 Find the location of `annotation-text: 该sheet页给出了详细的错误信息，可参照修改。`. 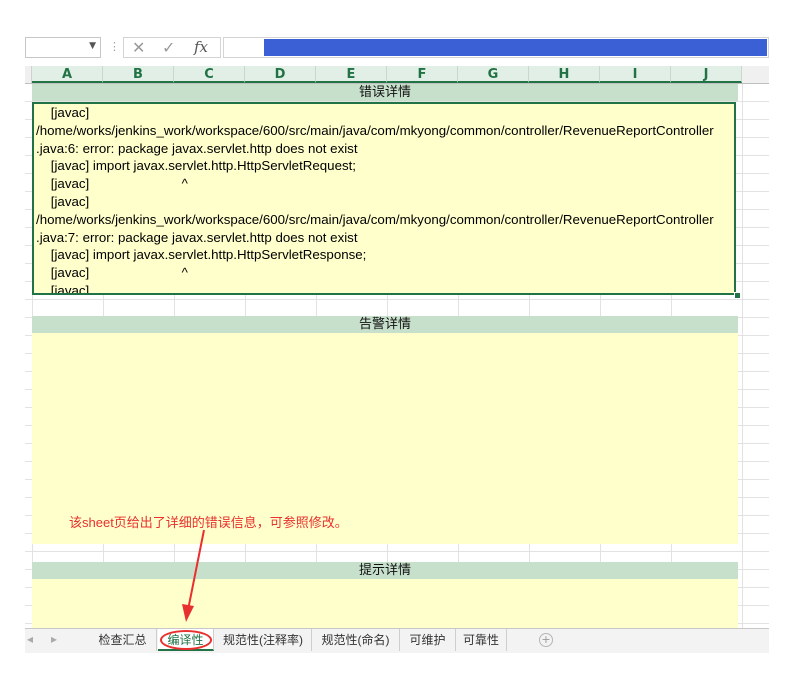

annotation-text: 该sheet页给出了详细的错误信息，可参照修改。 is located at coordinates (208, 522).